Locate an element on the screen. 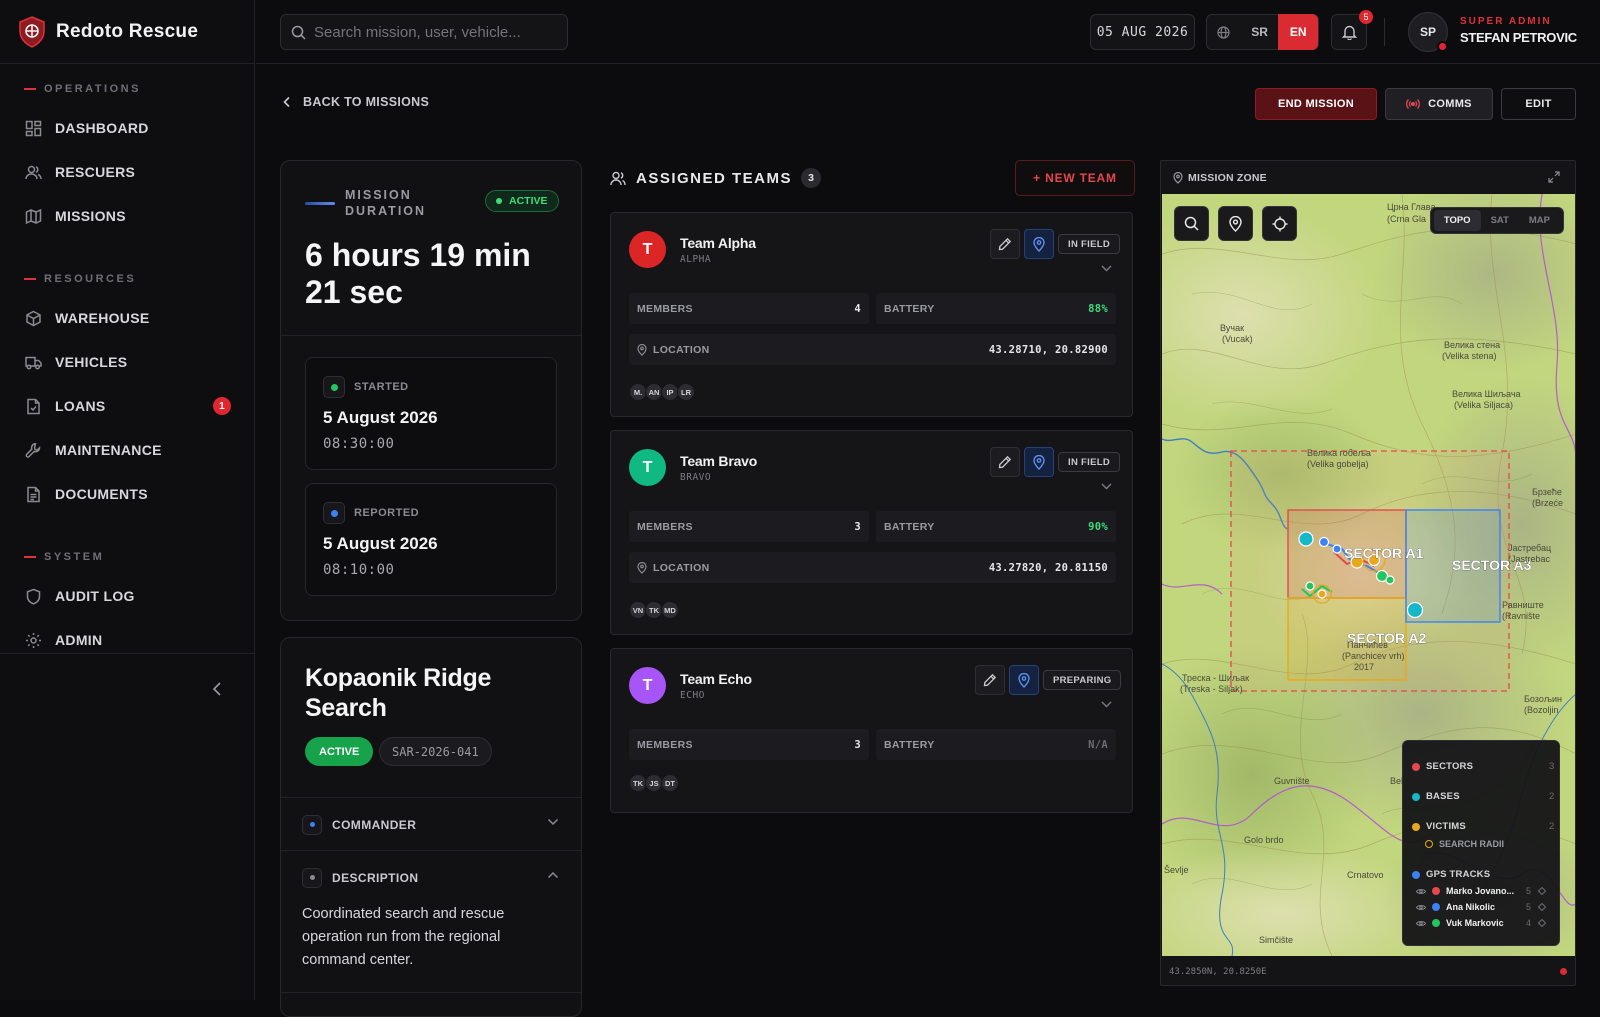  legend-victims: VICTIMS 2 is located at coordinates (1483, 826).